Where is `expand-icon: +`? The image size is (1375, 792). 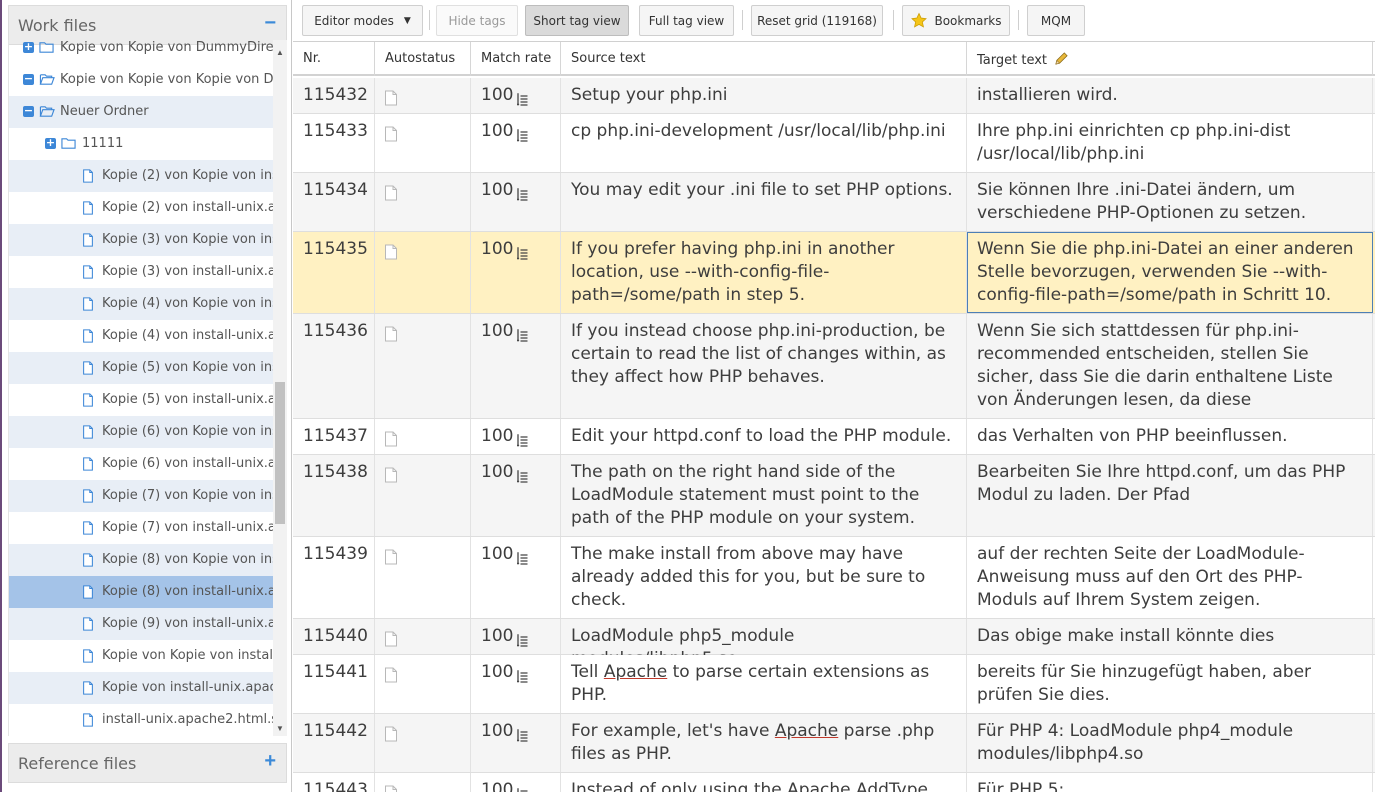 expand-icon: + is located at coordinates (28, 47).